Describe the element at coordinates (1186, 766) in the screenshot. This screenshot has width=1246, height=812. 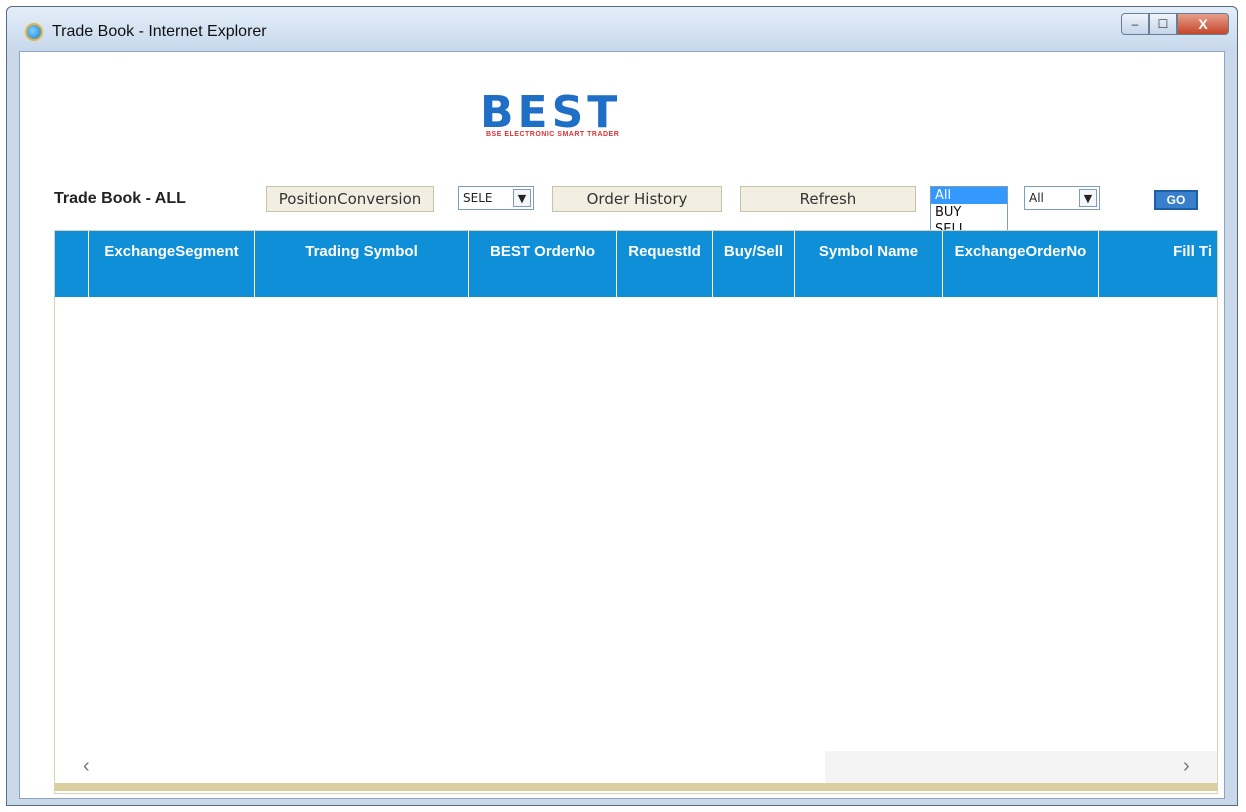
I see `scroll-right-icon: ›` at that location.